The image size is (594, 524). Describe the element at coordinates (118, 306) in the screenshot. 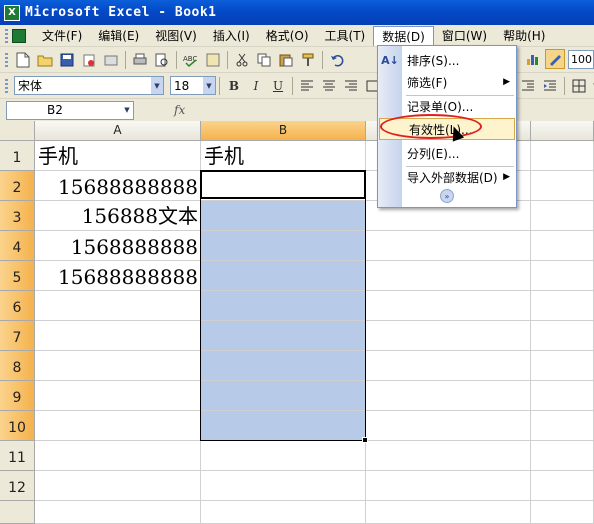

I see `cell-a6` at that location.